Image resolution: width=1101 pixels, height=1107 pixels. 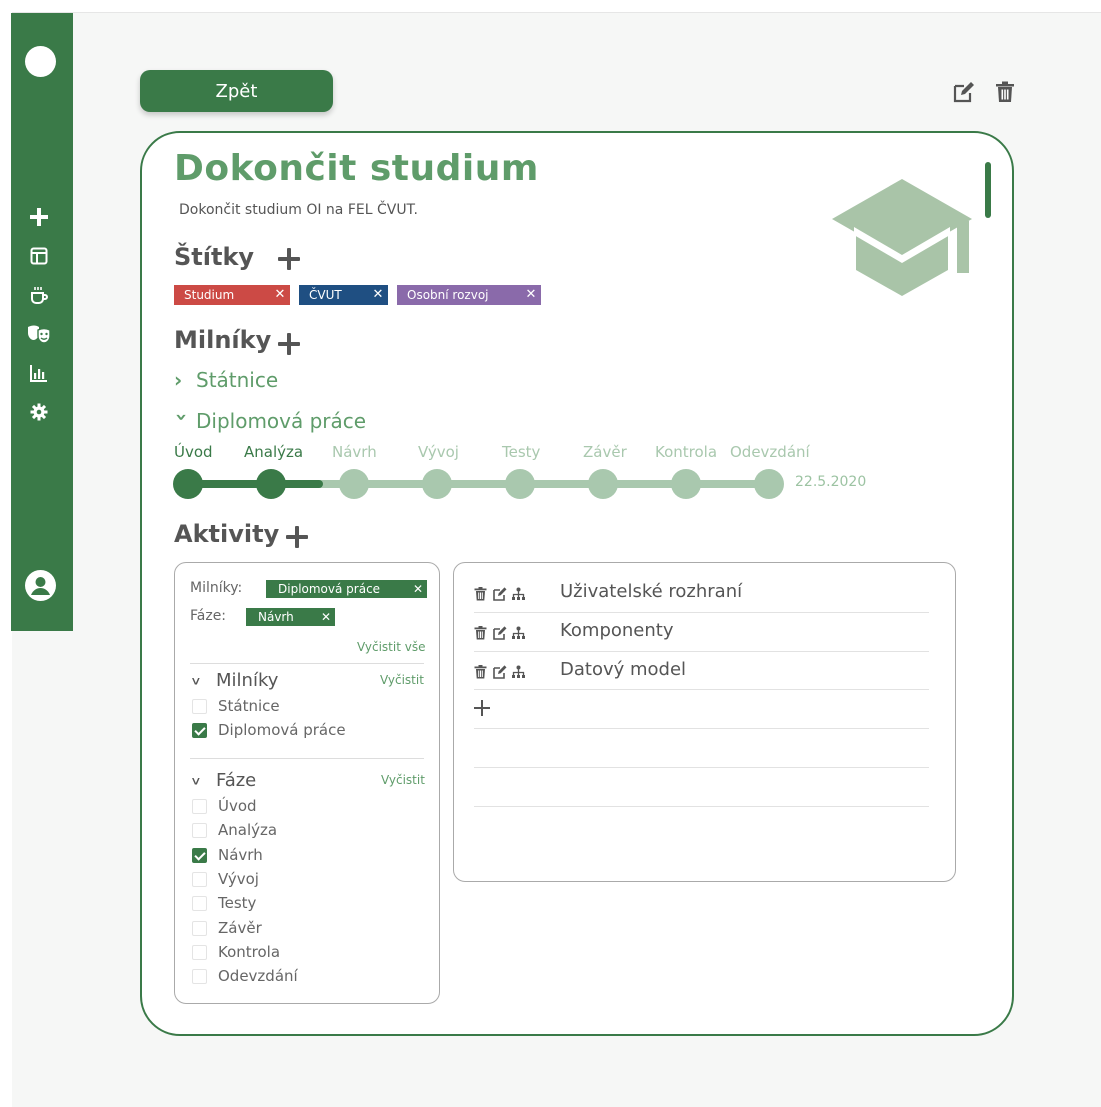 I want to click on filter-chip-milestone: Diplomová práce ✕, so click(x=346, y=589).